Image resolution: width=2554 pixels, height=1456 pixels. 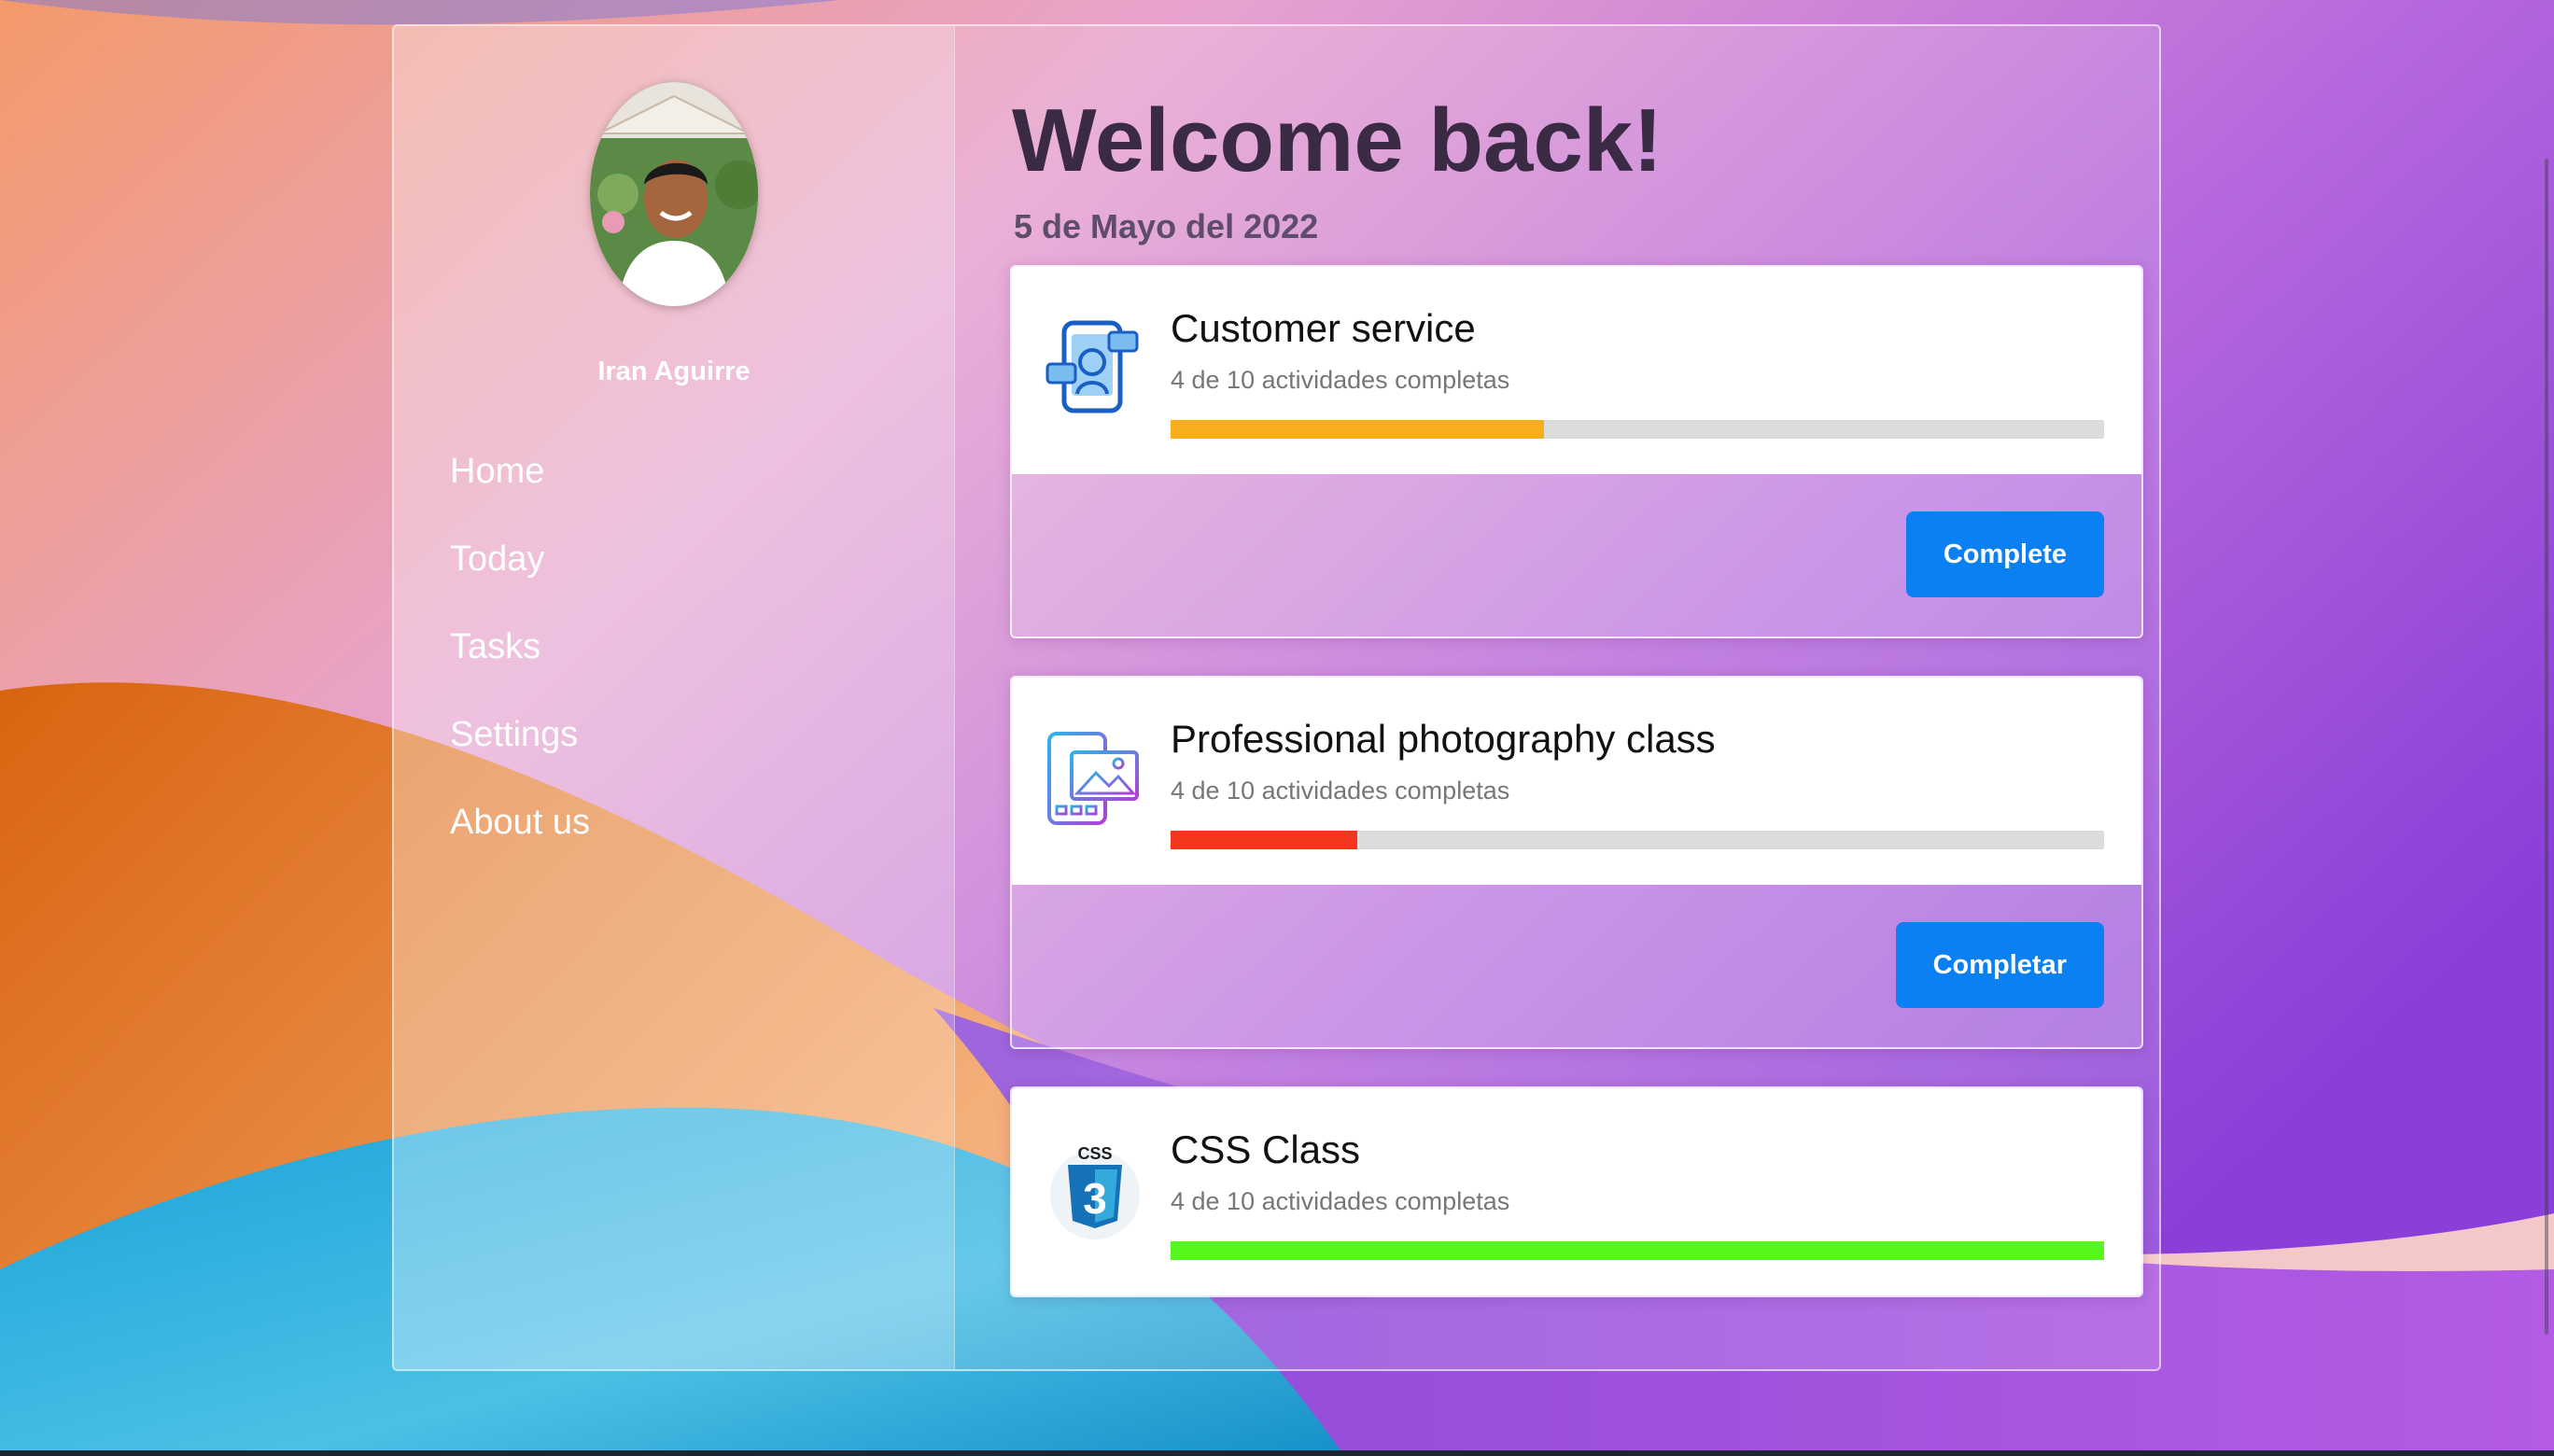 What do you see at coordinates (1323, 328) in the screenshot?
I see `card-title: Customer service` at bounding box center [1323, 328].